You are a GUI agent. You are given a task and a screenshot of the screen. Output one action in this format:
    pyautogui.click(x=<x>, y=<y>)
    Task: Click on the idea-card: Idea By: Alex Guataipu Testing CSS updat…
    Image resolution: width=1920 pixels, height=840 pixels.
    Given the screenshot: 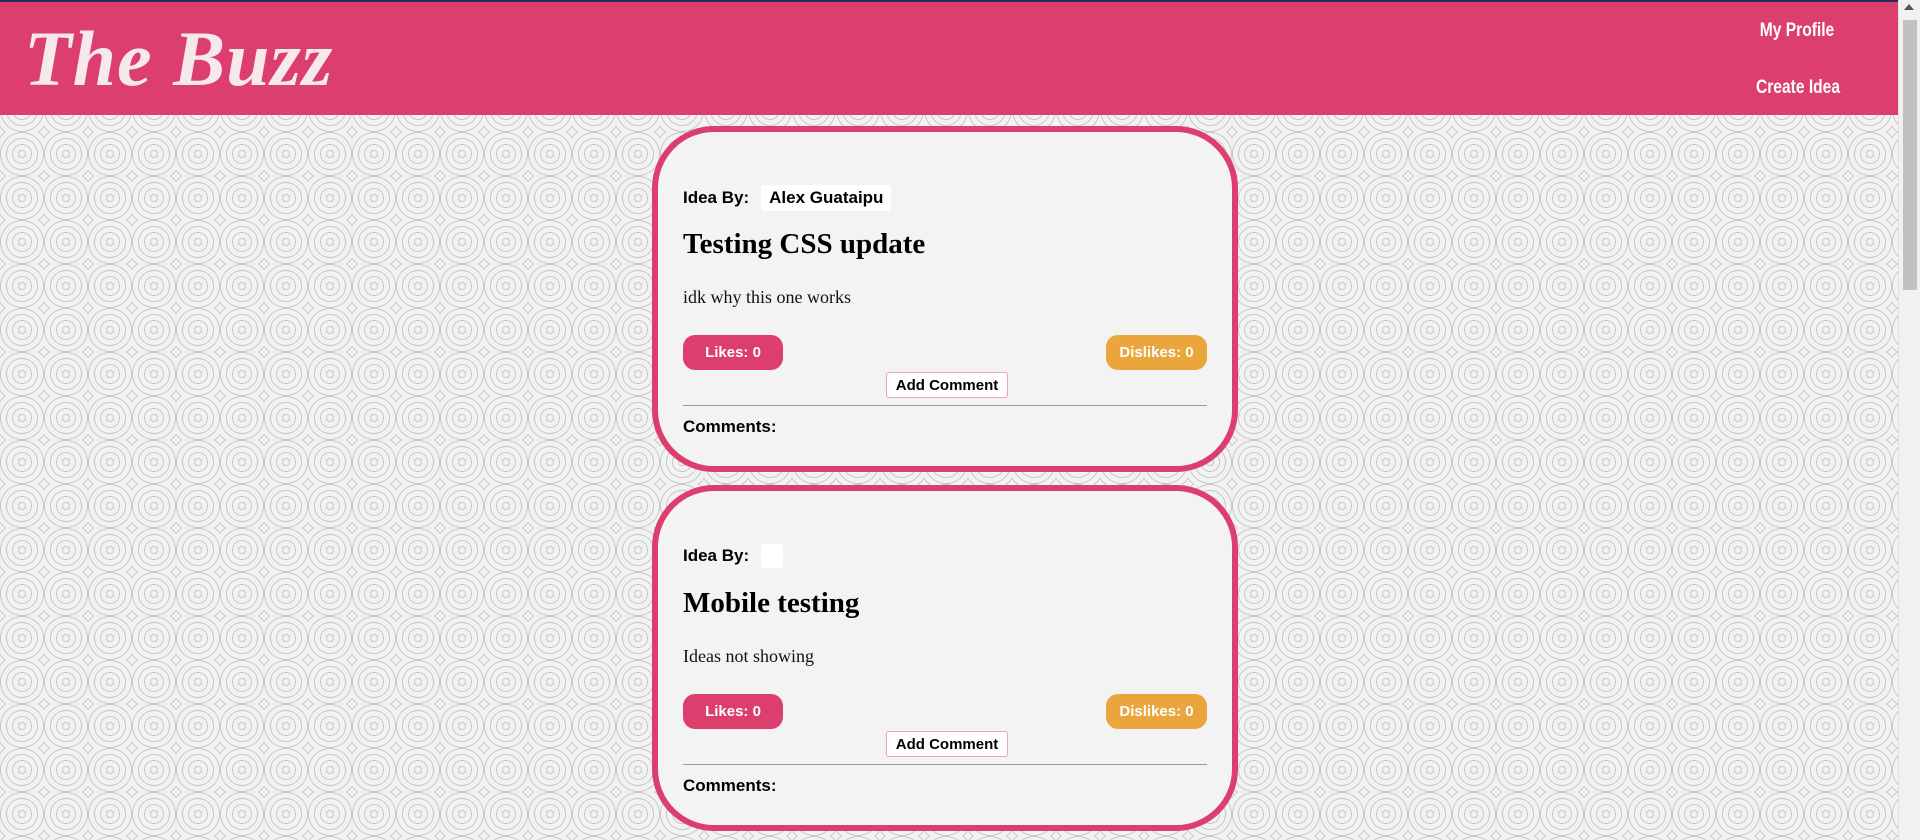 What is the action you would take?
    pyautogui.click(x=945, y=299)
    